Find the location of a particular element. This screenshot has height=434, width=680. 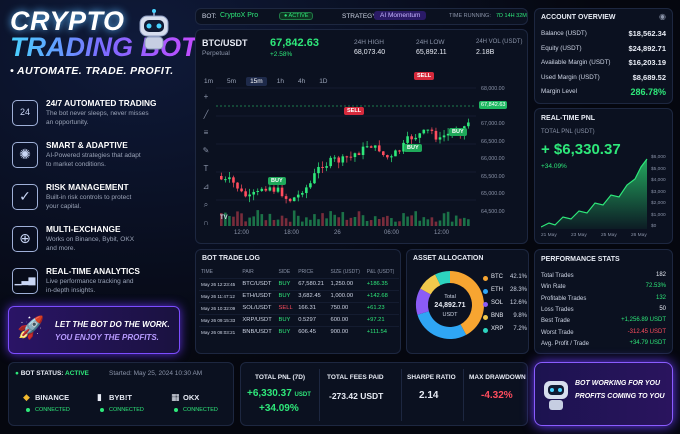

legend-name: SOL is located at coordinates (497, 303).